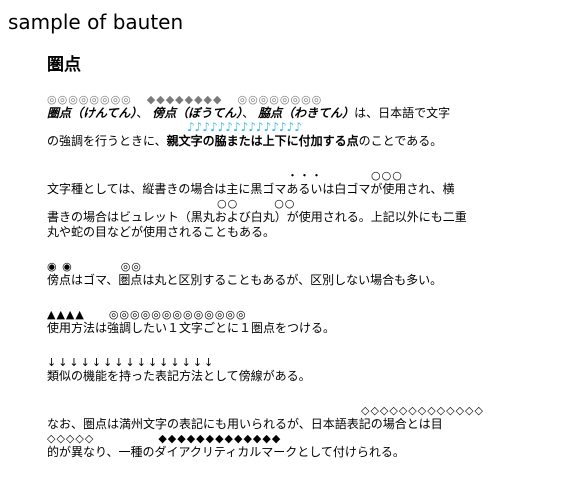 Image resolution: width=583 pixels, height=480 pixels. What do you see at coordinates (184, 99) in the screenshot?
I see `diamond-marks: ◆◆◆◆◆◆◆◆` at bounding box center [184, 99].